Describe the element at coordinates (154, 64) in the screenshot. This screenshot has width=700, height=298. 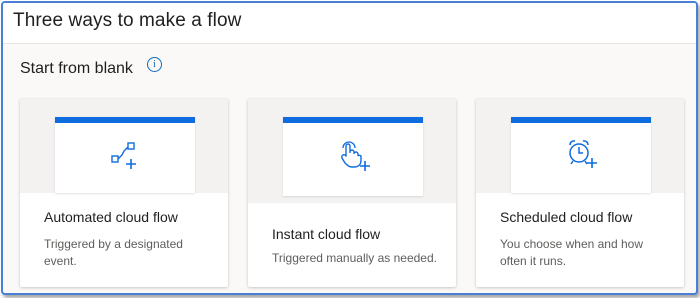
I see `info-icon: i` at that location.